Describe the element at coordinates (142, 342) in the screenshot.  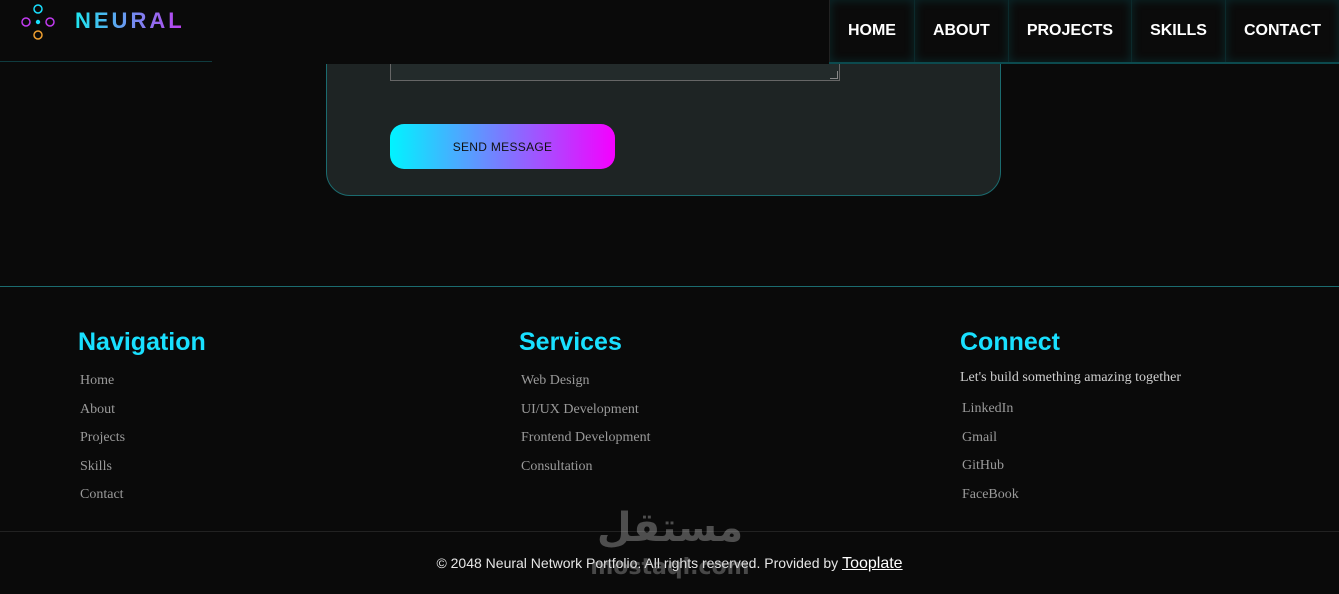
I see `footer-navigation-title: Navigation` at that location.